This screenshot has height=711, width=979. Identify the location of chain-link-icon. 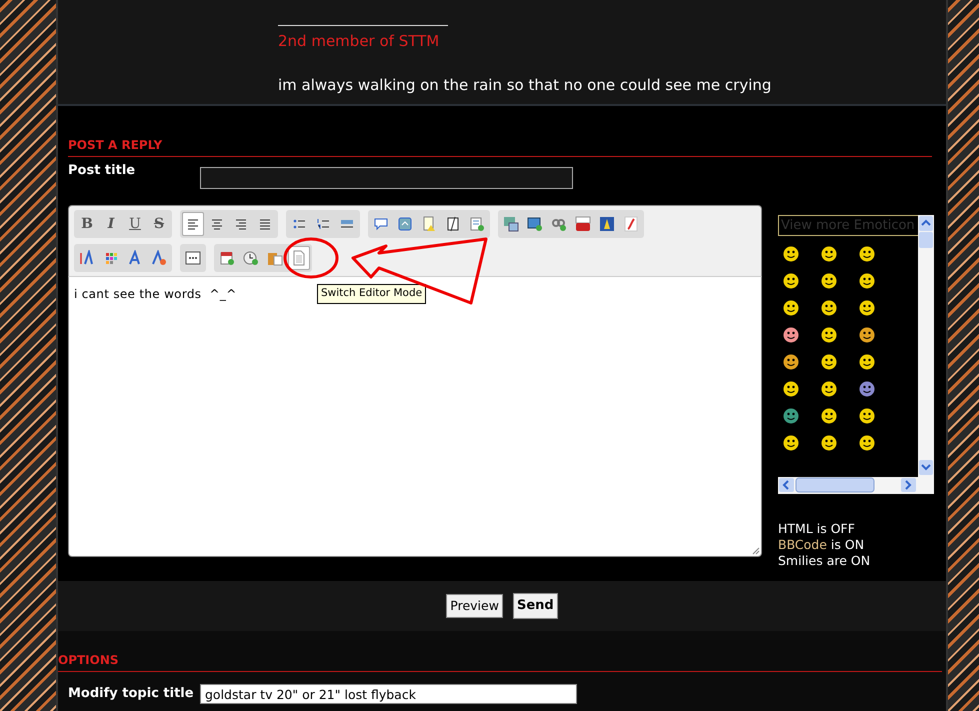
(559, 224).